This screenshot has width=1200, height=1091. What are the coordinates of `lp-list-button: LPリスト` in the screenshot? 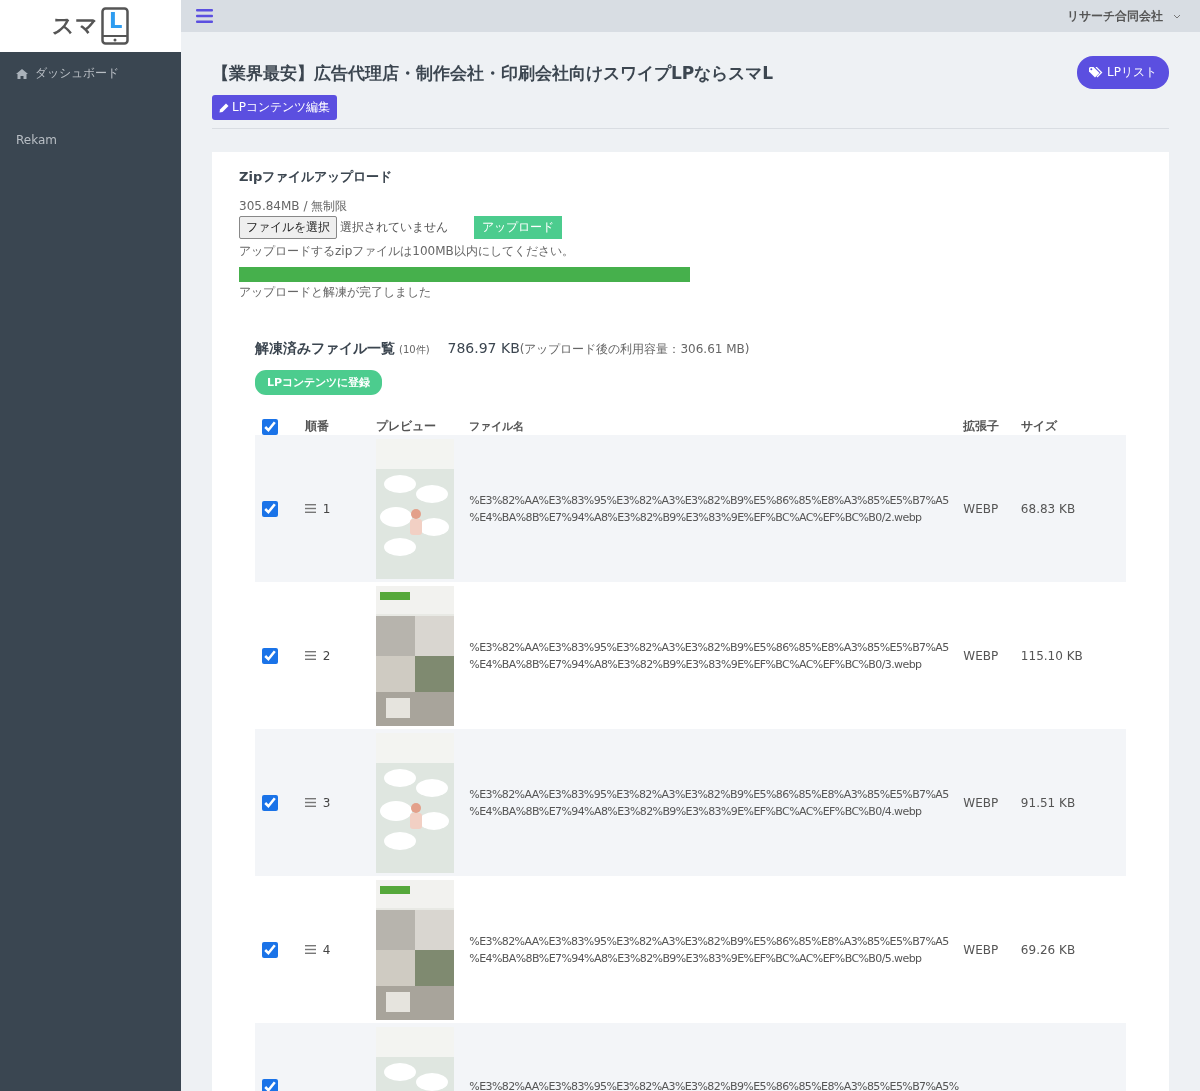 It's located at (1123, 72).